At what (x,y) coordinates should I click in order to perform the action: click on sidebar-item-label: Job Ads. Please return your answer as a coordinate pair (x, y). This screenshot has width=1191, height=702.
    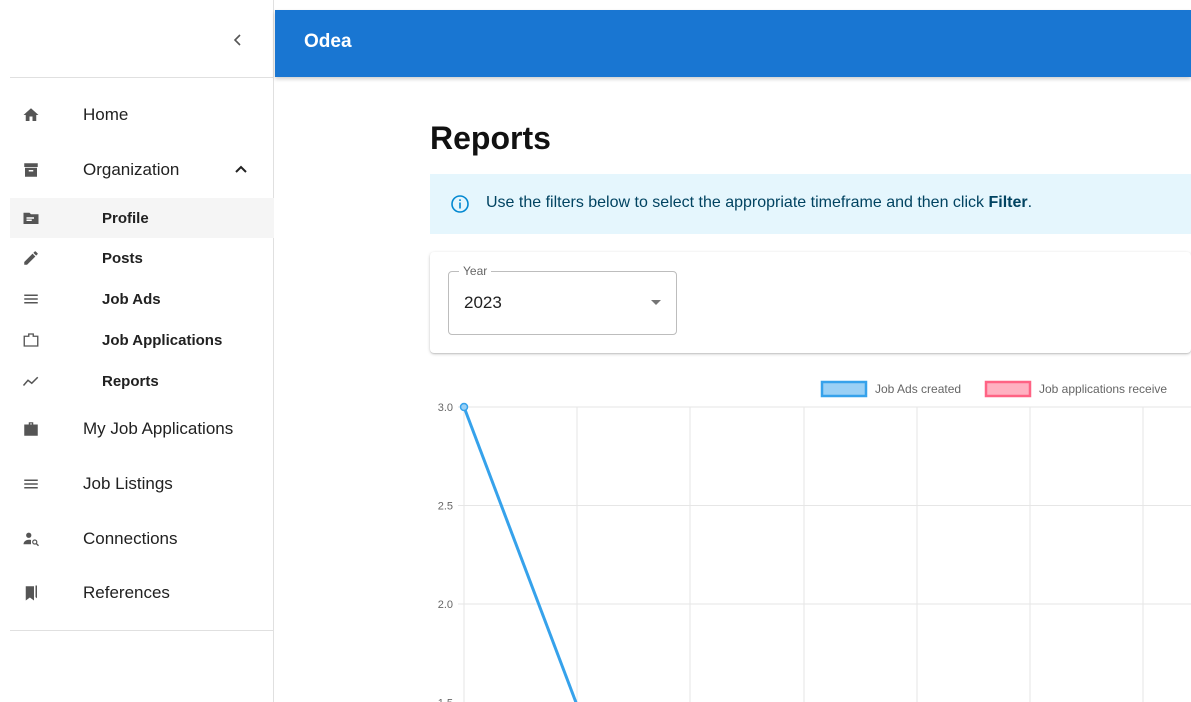
    Looking at the image, I should click on (131, 299).